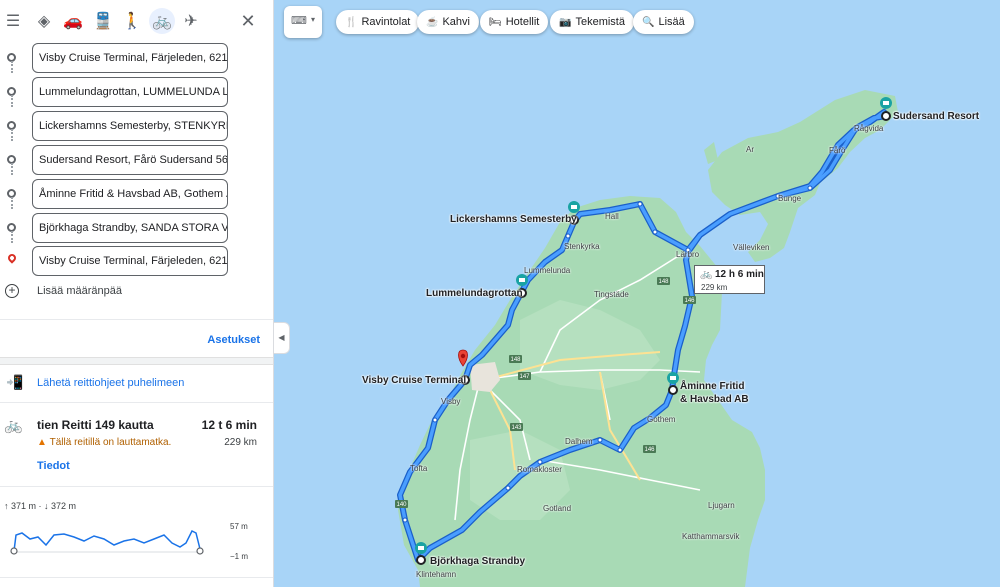  I want to click on town-label: Klintehamn, so click(436, 574).